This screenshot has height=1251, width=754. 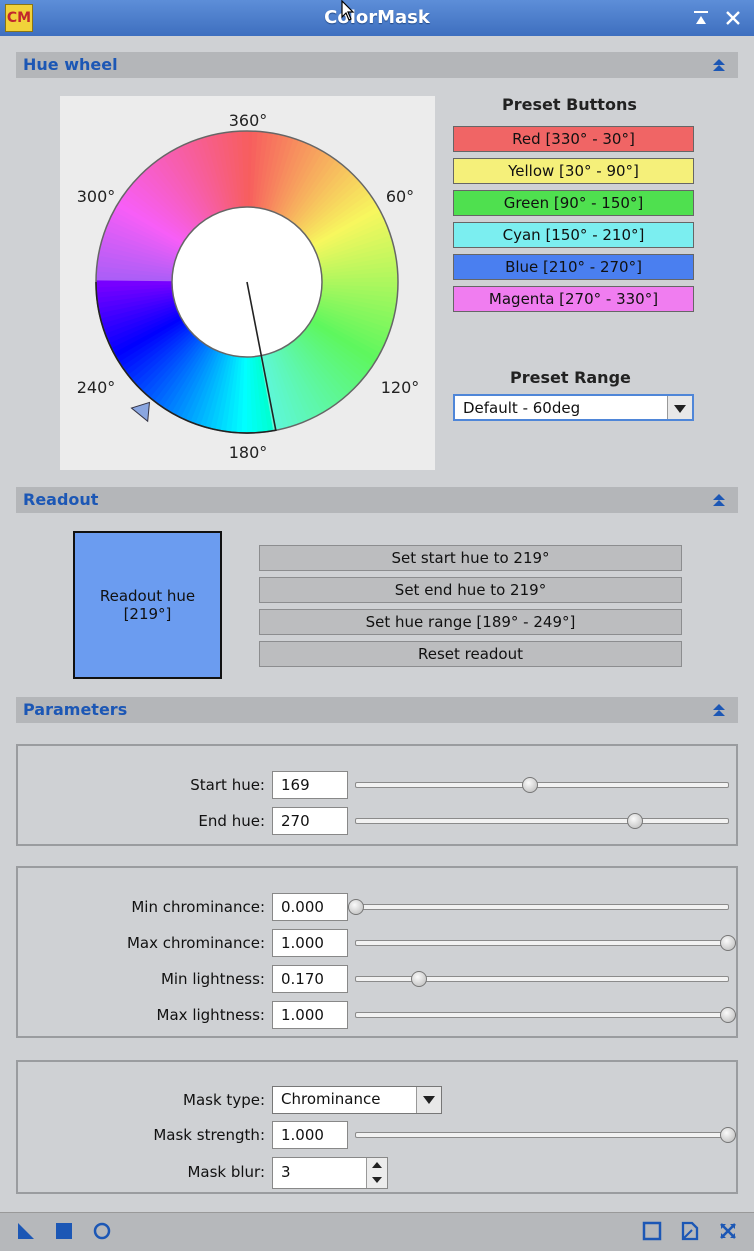 What do you see at coordinates (542, 979) in the screenshot?
I see `min-lightness-slider` at bounding box center [542, 979].